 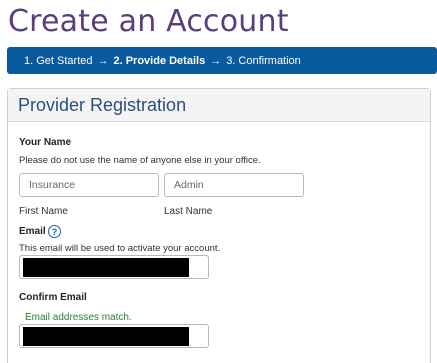 What do you see at coordinates (234, 185) in the screenshot?
I see `last-name-input` at bounding box center [234, 185].